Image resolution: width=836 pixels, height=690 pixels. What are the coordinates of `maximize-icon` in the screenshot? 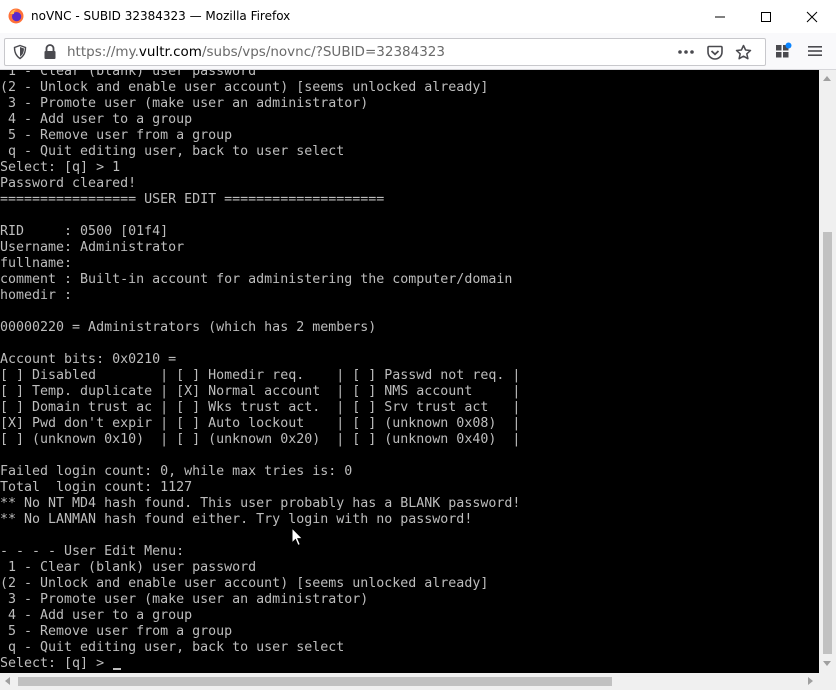 It's located at (766, 16).